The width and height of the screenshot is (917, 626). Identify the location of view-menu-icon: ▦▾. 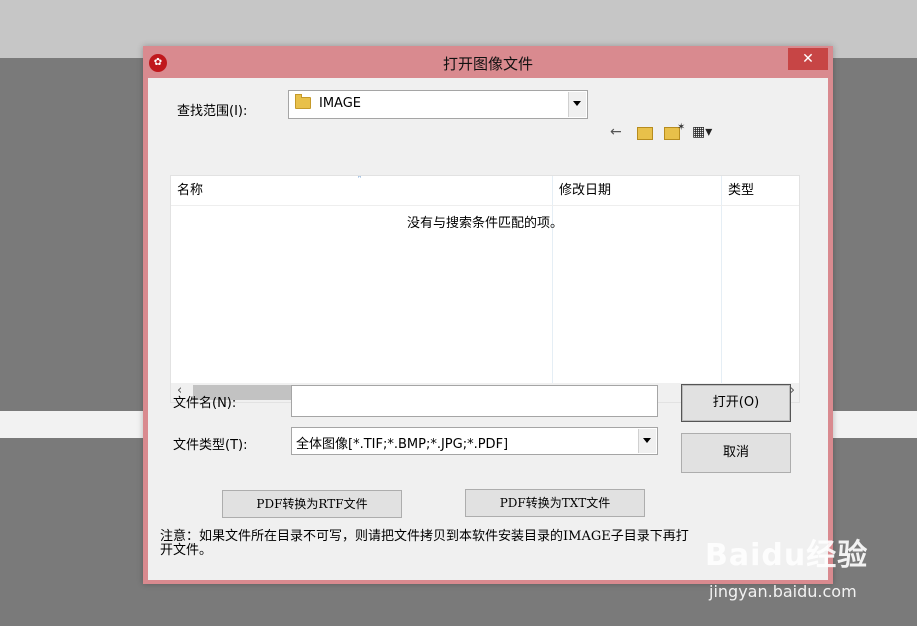
(702, 132).